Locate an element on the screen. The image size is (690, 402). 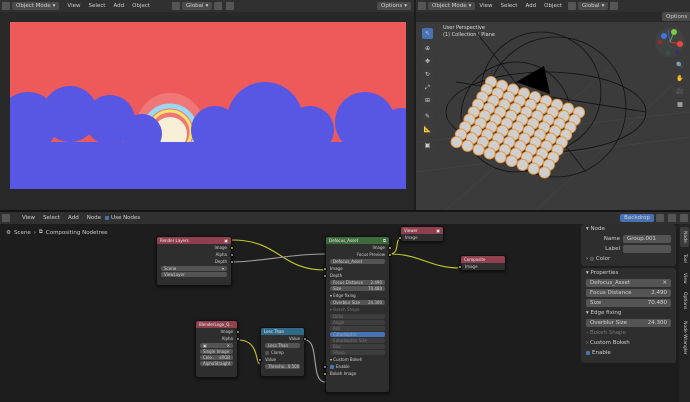
cursor-tool-icon: ⊕ is located at coordinates (427, 48).